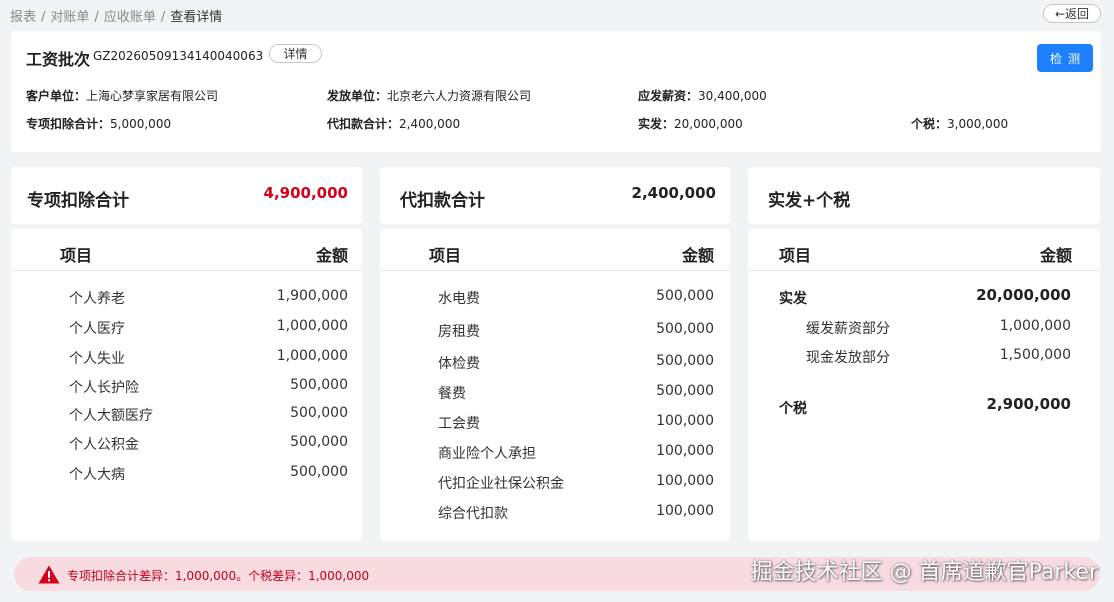  I want to click on special-deduction-field: 专项扣除合计：5,000,000, so click(98, 123).